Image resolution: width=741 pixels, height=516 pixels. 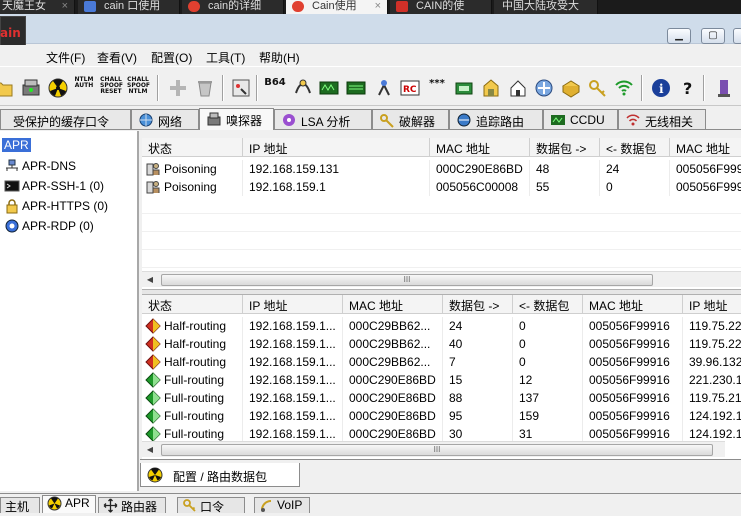 I want to click on open-folder-icon, so click(x=7, y=88).